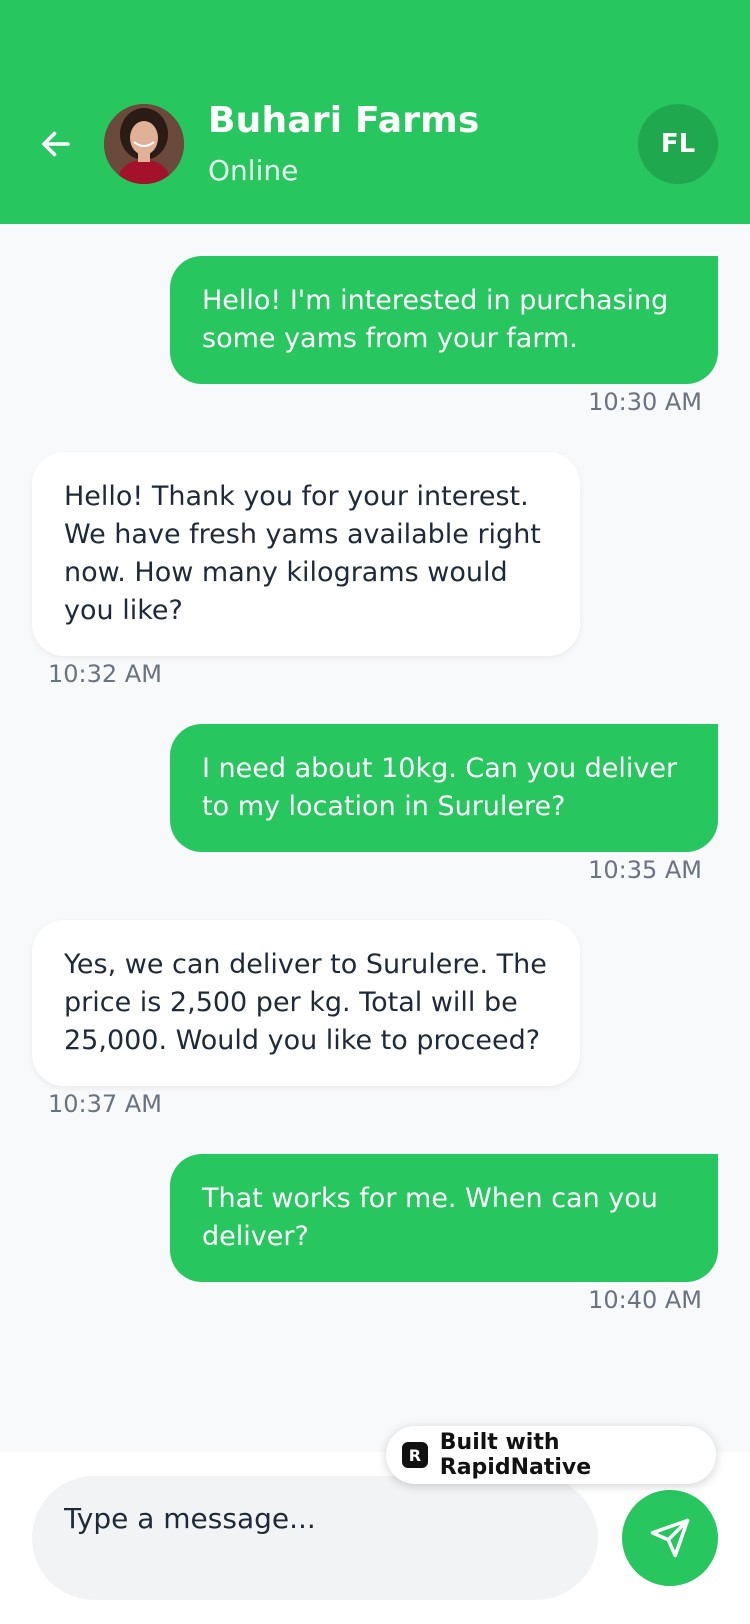  I want to click on message-timestamp: 10:30 AM, so click(645, 402).